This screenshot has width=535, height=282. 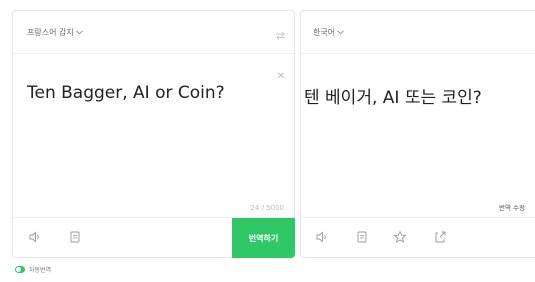 What do you see at coordinates (400, 237) in the screenshot?
I see `star-icon` at bounding box center [400, 237].